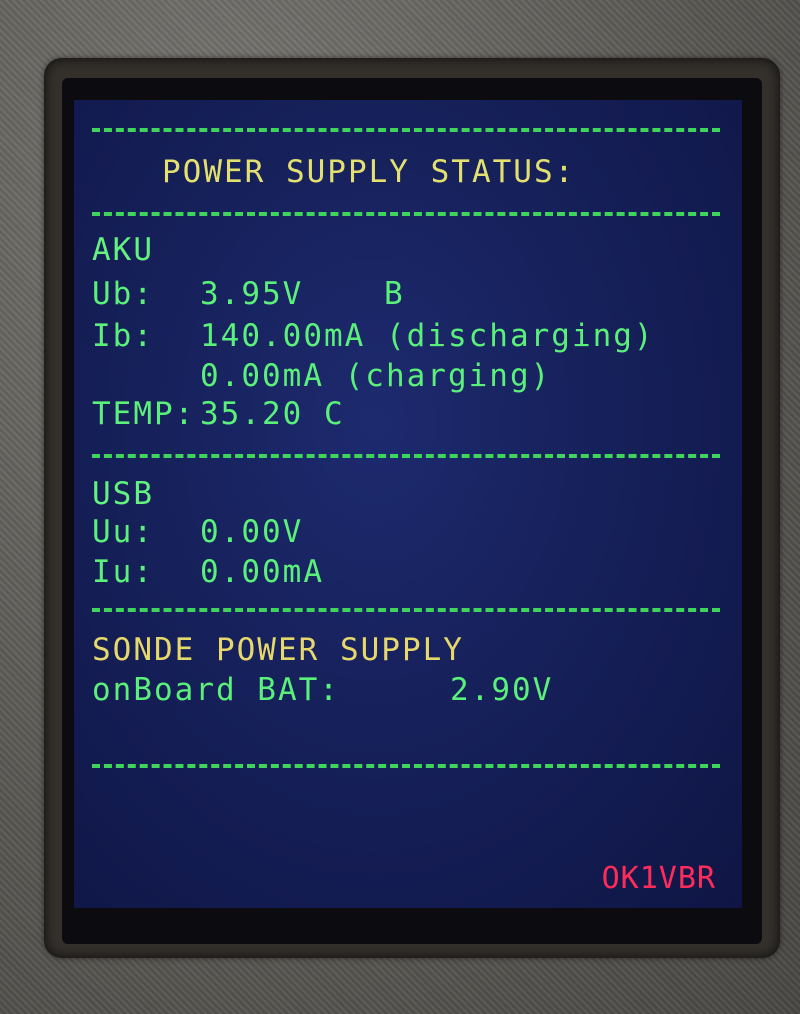 This screenshot has height=1014, width=800. Describe the element at coordinates (427, 336) in the screenshot. I see `ib-discharging-value: 140.00mA (discharging)` at that location.